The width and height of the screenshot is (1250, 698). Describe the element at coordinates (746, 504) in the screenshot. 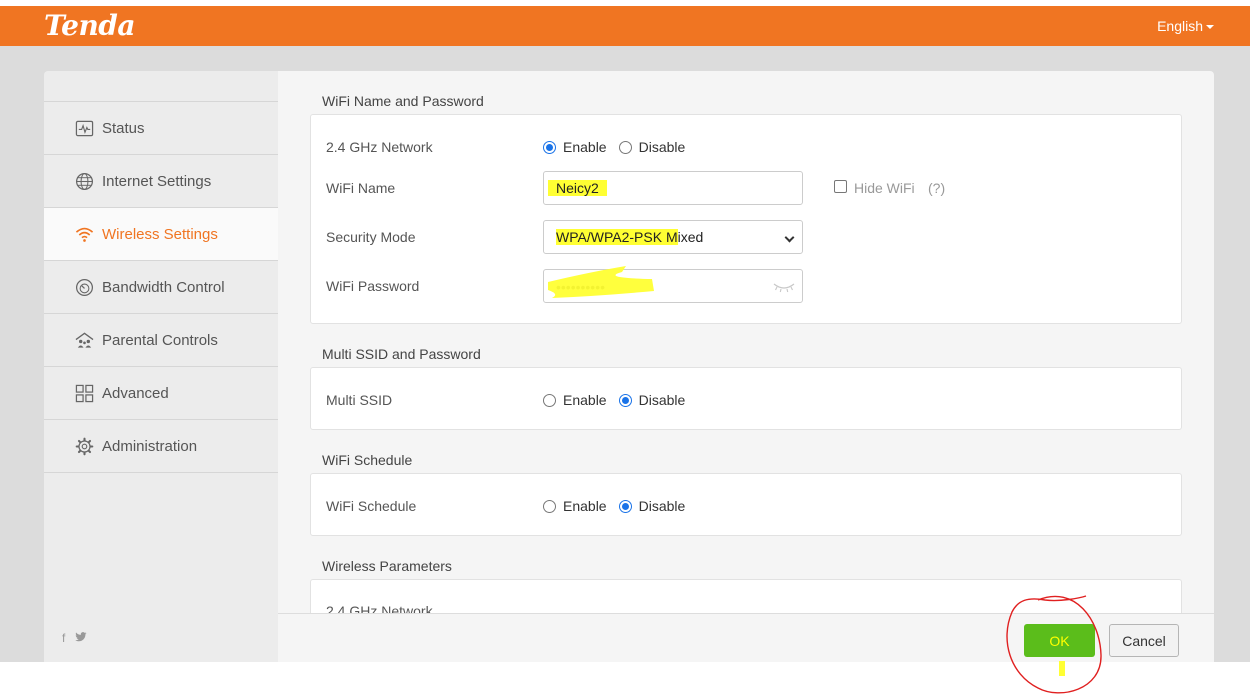

I see `wifi-schedule-card: WiFi Schedule Enable Disable` at that location.